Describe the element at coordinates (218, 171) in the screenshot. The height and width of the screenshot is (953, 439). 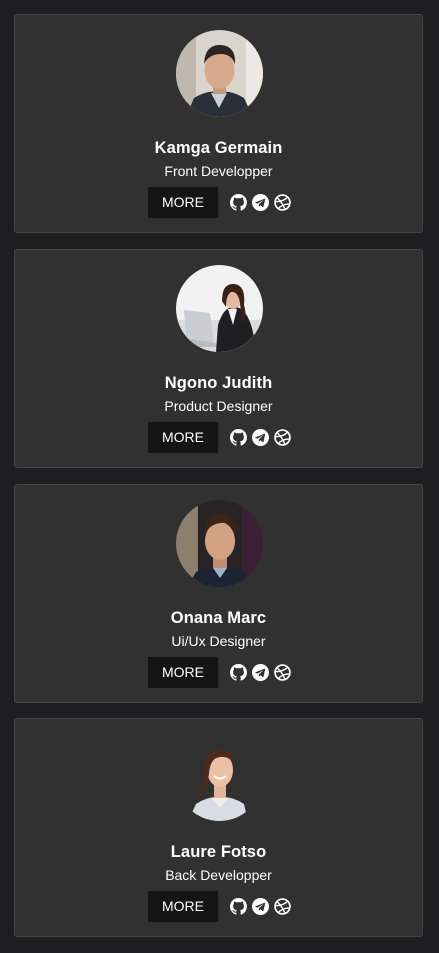
I see `member-role: Front Developper` at that location.